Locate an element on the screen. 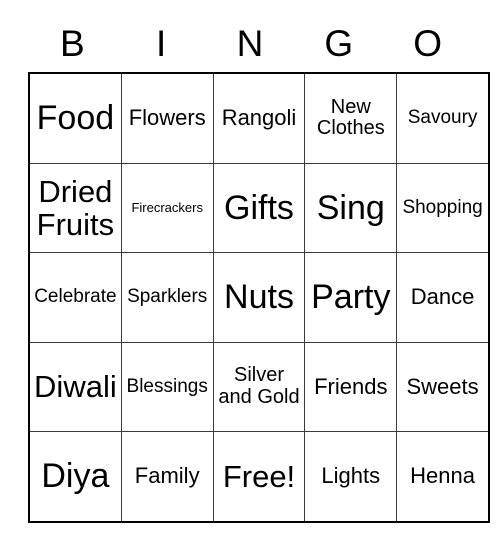 This screenshot has height=544, width=500. bingo-cell: Rangoli is located at coordinates (259, 118).